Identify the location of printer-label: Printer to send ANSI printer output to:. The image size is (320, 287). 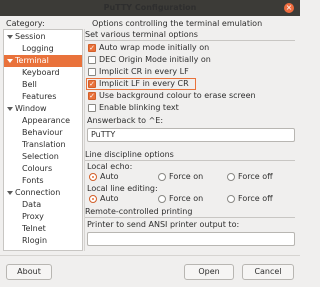
(163, 224).